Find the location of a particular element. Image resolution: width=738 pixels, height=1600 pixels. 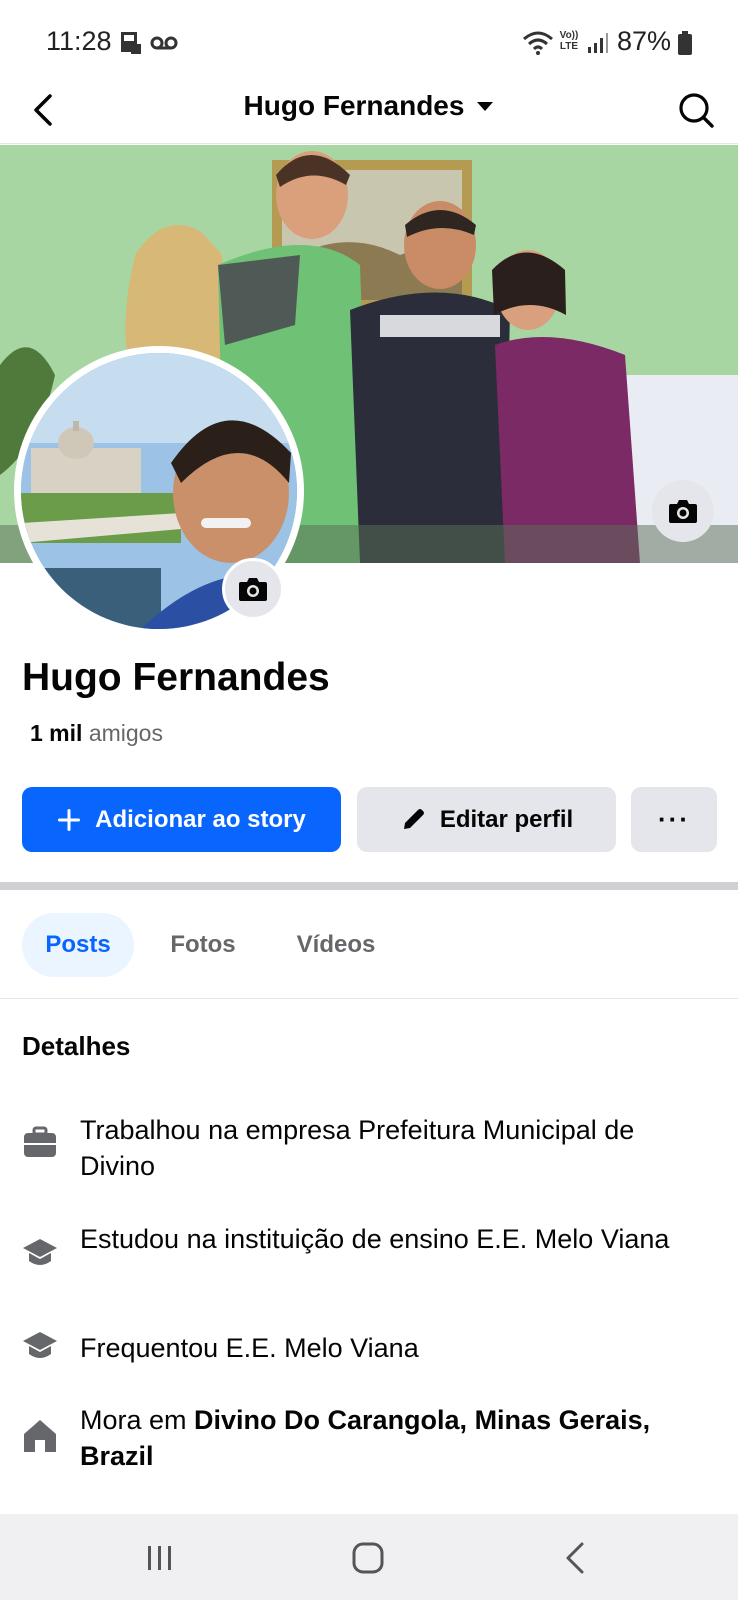

tab-fotos: Fotos is located at coordinates (203, 945).